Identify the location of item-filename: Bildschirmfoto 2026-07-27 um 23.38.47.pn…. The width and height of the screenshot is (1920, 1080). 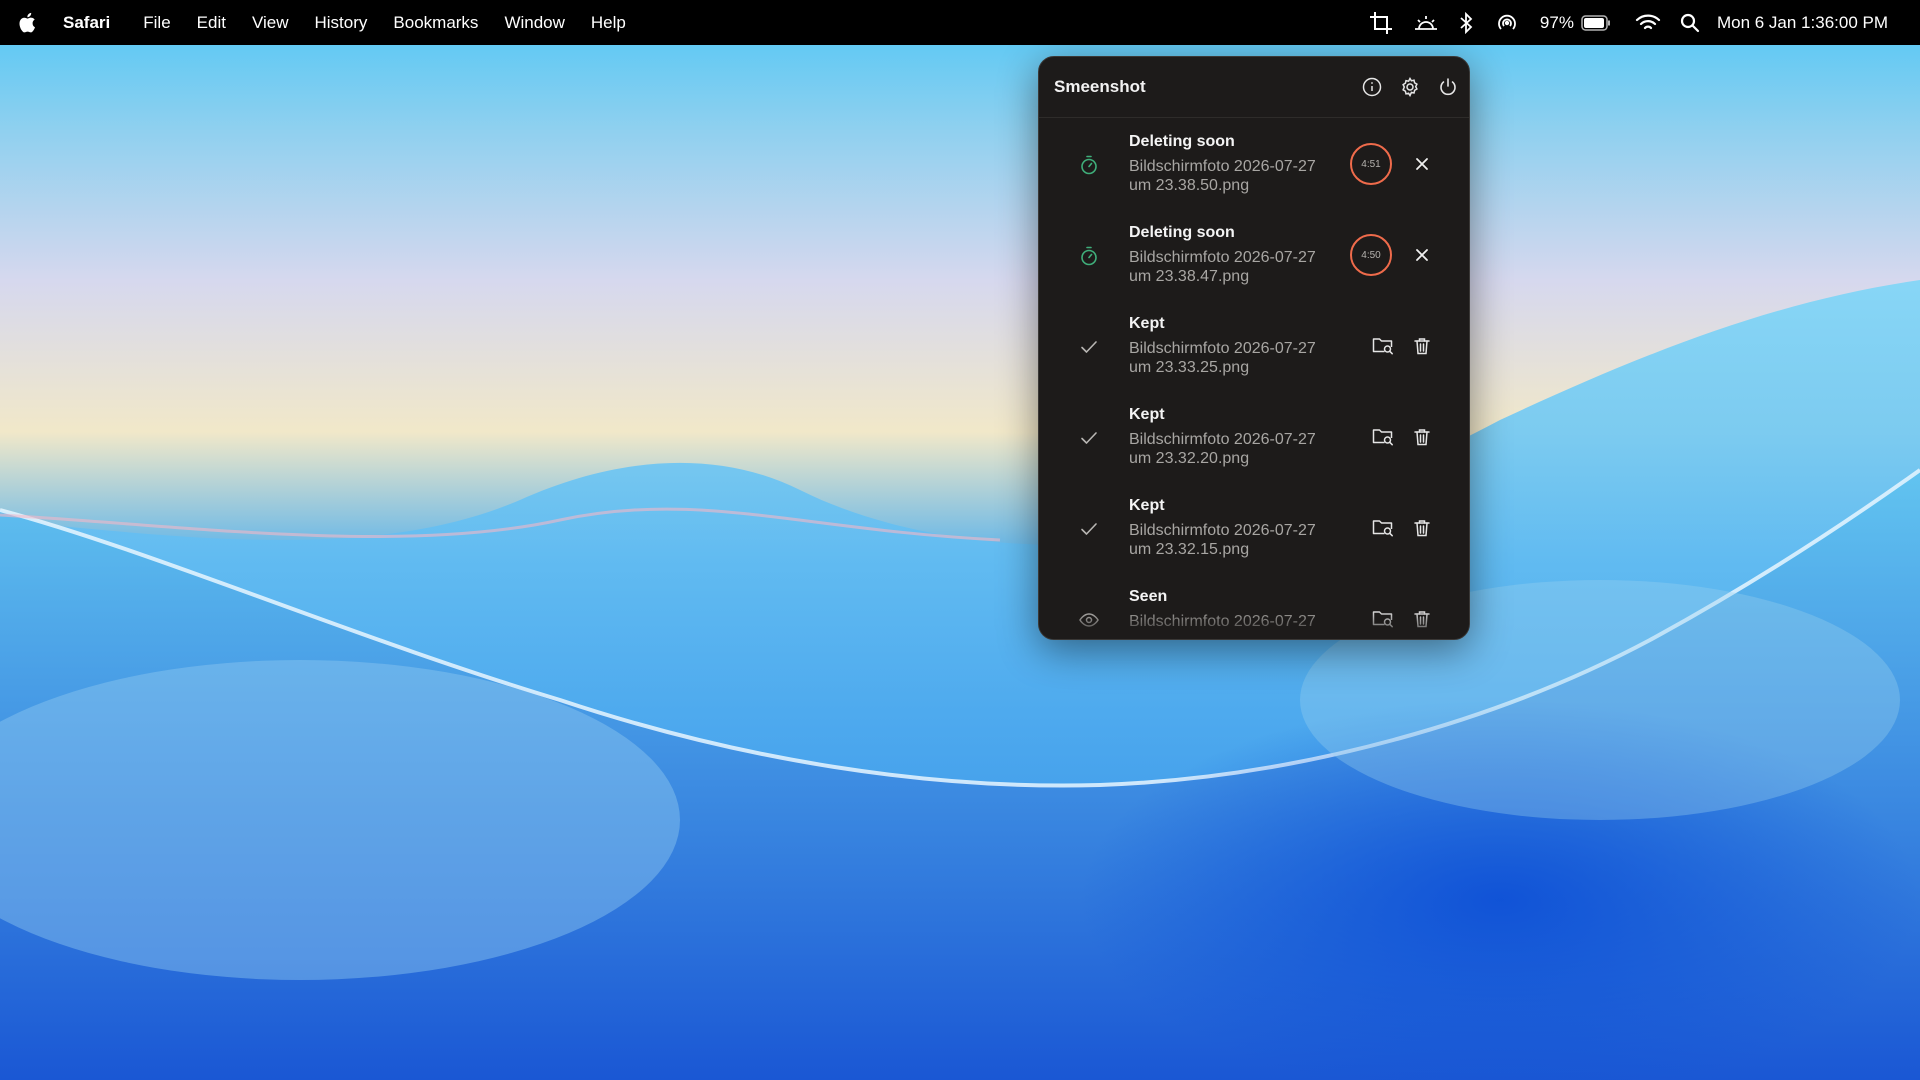
(1222, 267).